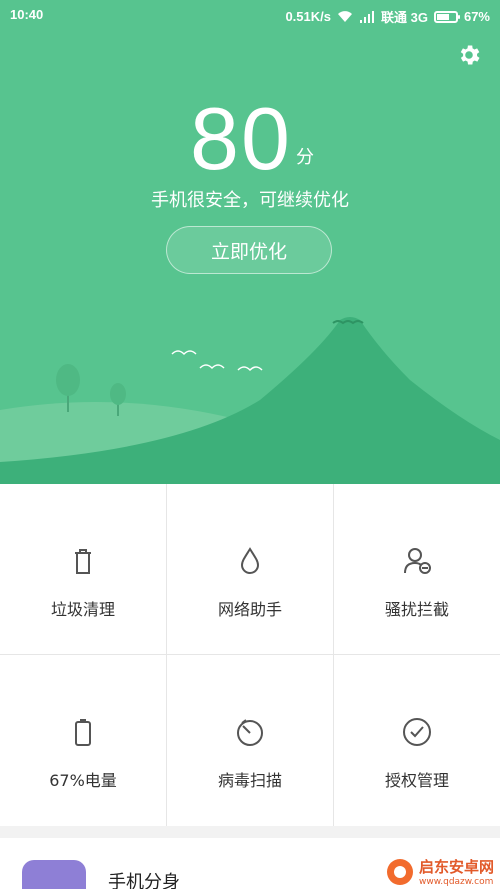 The height and width of the screenshot is (889, 500). Describe the element at coordinates (416, 780) in the screenshot. I see `tile-label: 授权管理` at that location.